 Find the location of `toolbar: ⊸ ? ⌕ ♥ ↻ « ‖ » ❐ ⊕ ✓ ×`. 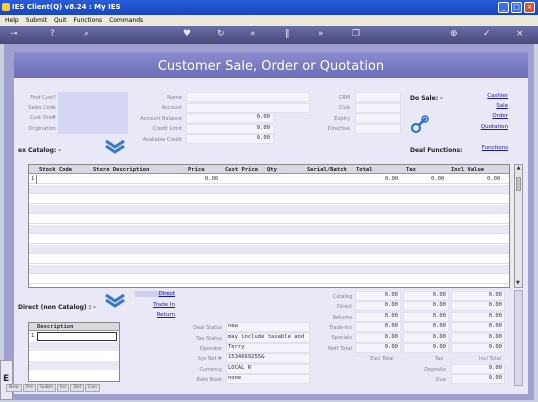

toolbar: ⊸ ? ⌕ ♥ ↻ « ‖ » ❐ ⊕ ✓ × is located at coordinates (269, 35).